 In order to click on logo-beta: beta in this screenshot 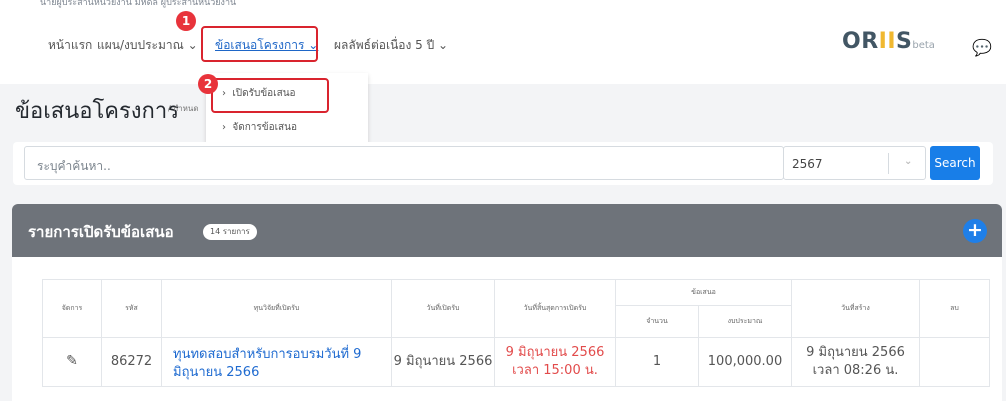, I will do `click(923, 45)`.